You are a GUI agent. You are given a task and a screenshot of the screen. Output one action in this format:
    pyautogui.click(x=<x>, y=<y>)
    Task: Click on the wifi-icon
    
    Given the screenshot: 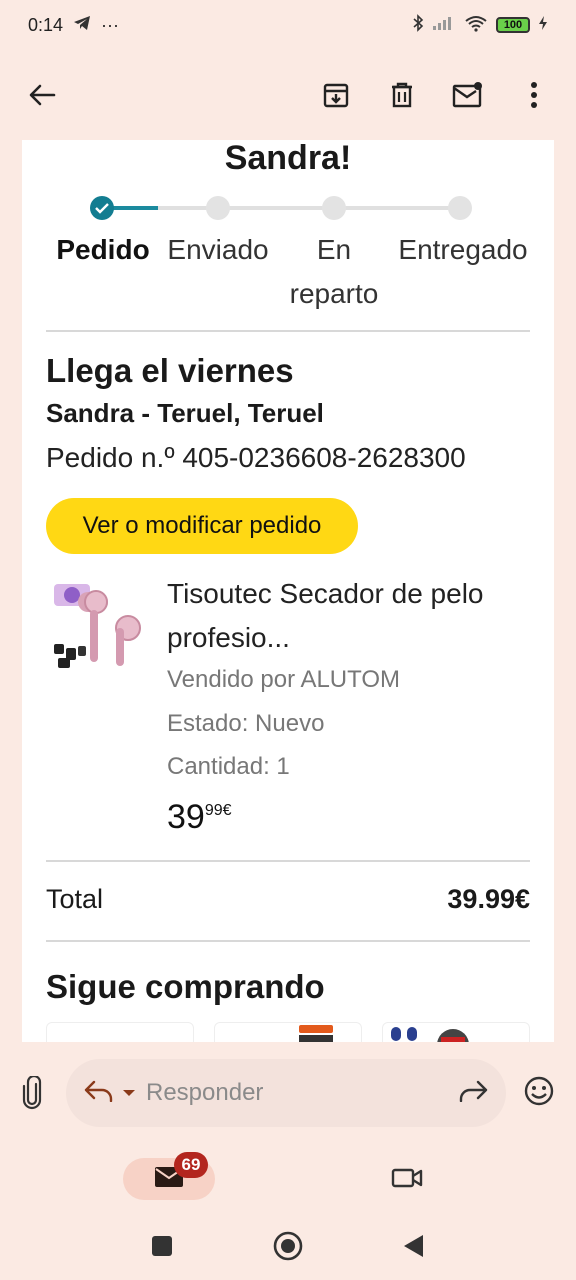 What is the action you would take?
    pyautogui.click(x=476, y=25)
    